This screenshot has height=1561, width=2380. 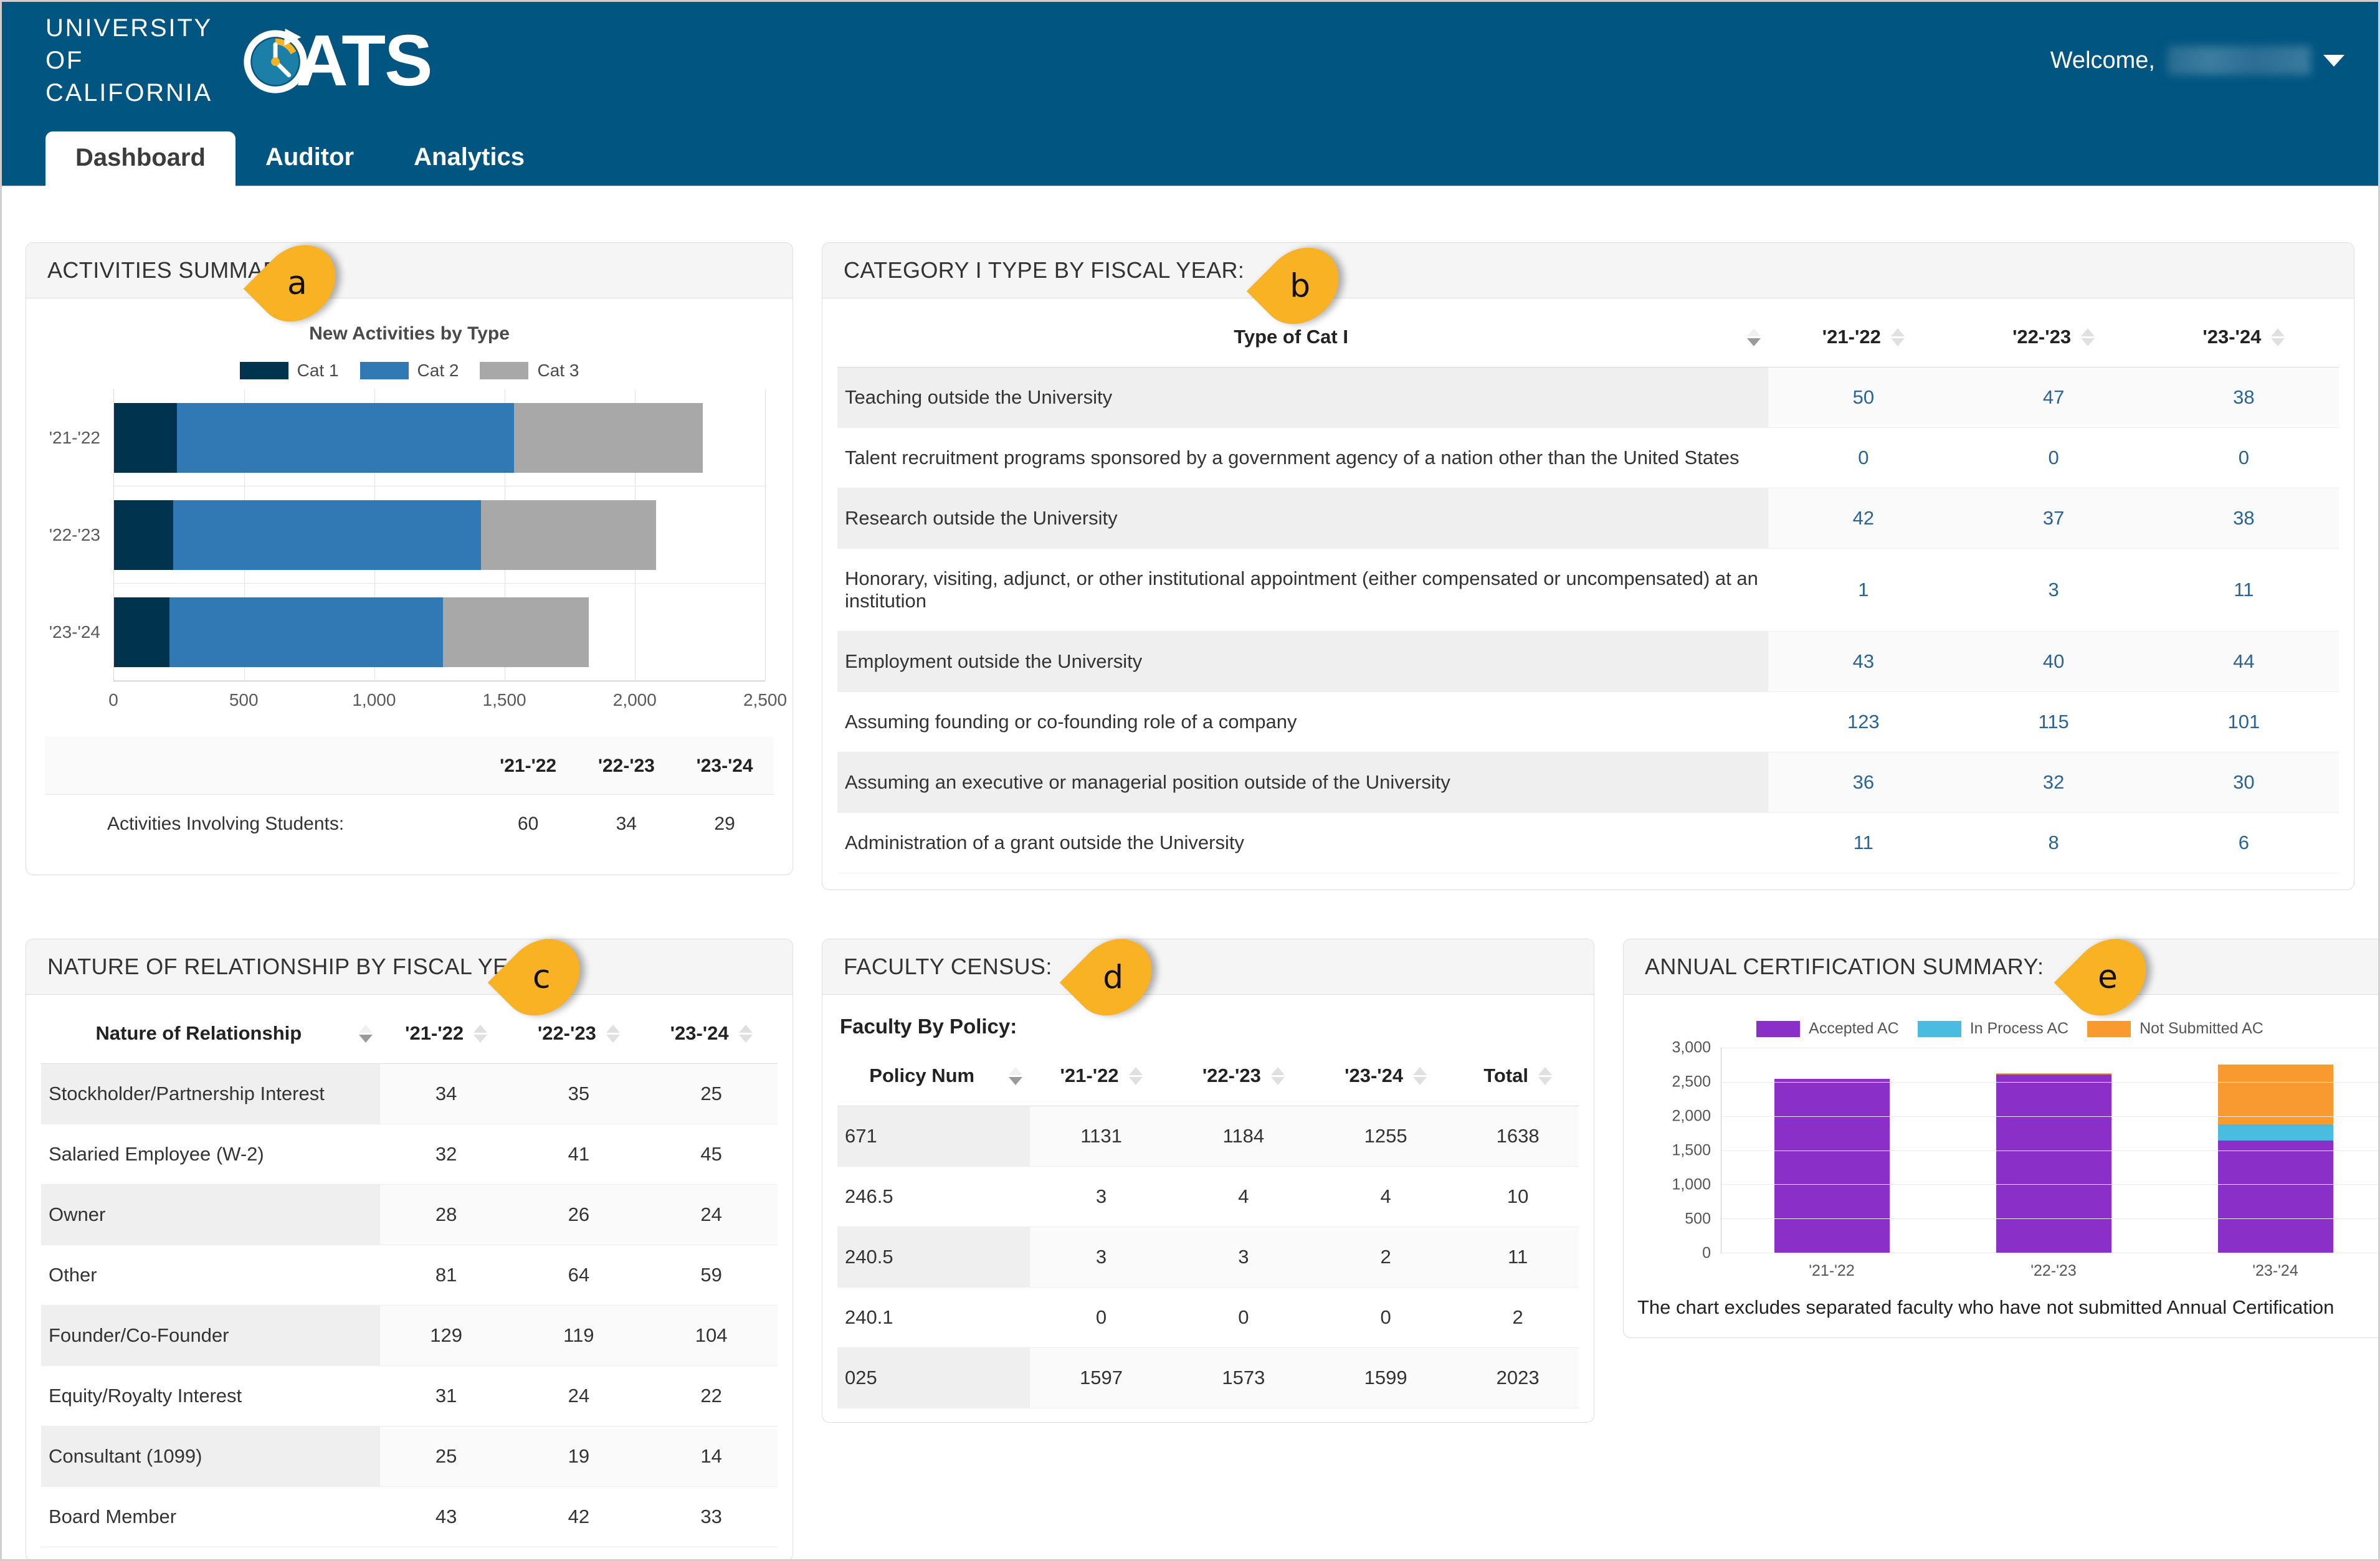 I want to click on welcome-label: Welcome,, so click(x=2103, y=60).